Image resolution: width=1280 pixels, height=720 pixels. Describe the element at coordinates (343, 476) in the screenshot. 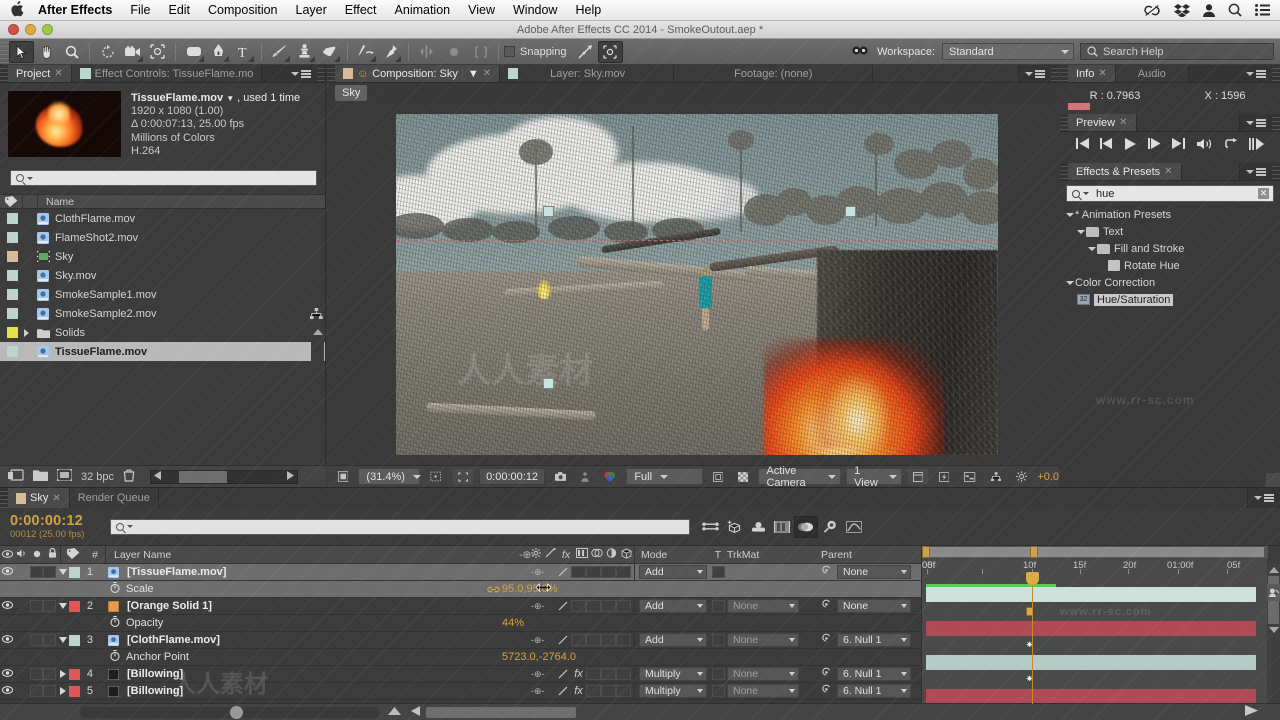

I see `always-preview-icon` at that location.